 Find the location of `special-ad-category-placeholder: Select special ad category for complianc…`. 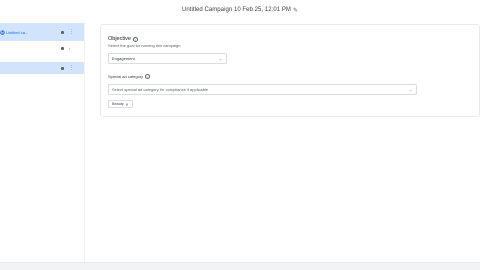

special-ad-category-placeholder: Select special ad category for complianc… is located at coordinates (160, 89).